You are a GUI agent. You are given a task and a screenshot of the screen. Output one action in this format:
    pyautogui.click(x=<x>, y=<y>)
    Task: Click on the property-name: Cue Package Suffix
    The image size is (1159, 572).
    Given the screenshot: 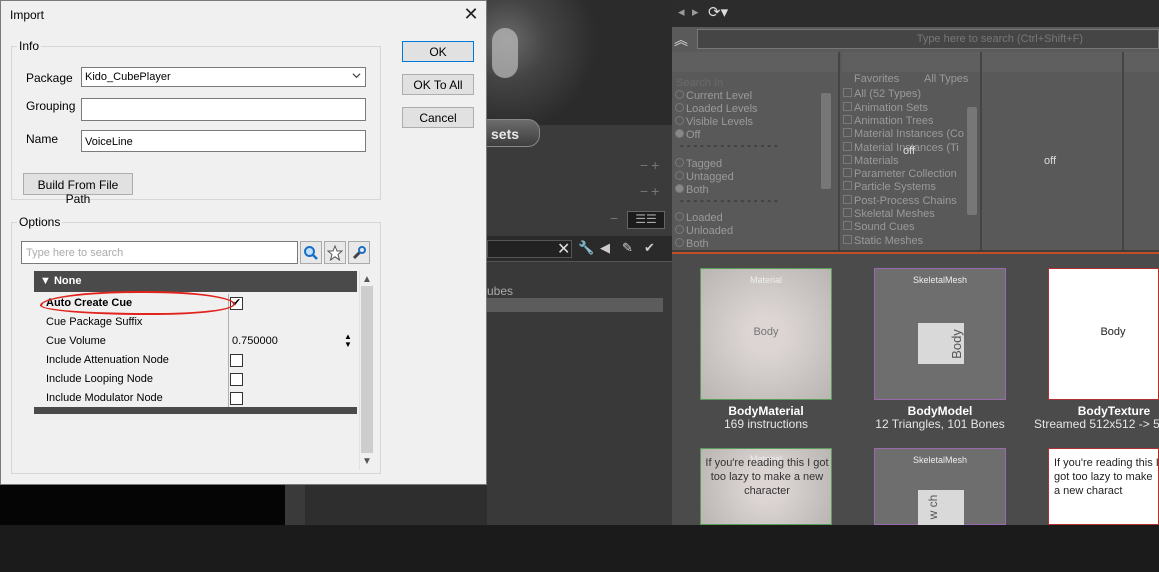 What is the action you would take?
    pyautogui.click(x=94, y=322)
    